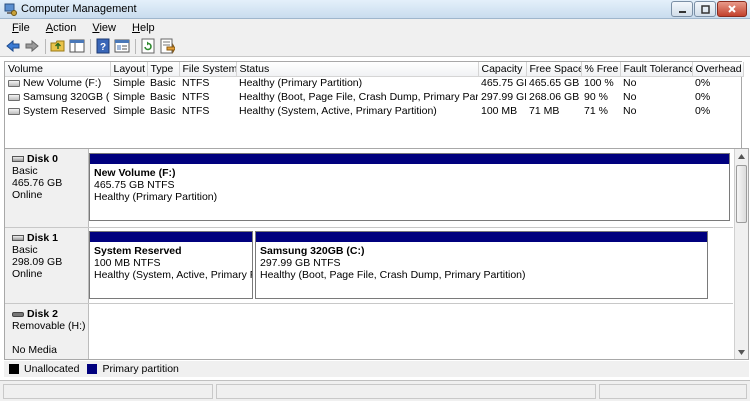  What do you see at coordinates (34, 350) in the screenshot?
I see `disk-state: No Media` at bounding box center [34, 350].